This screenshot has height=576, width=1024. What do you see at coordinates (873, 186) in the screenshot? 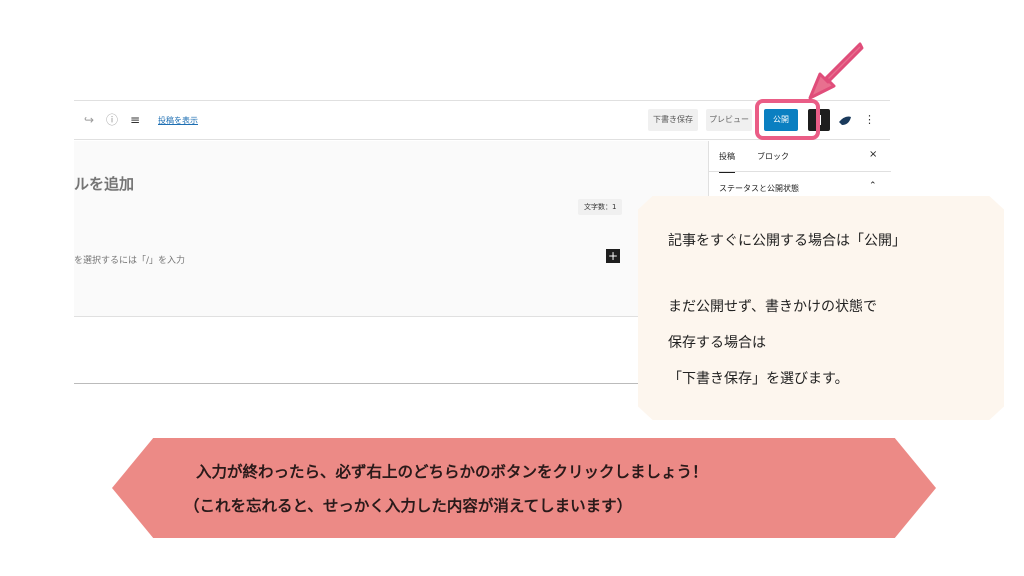
I see `chevron-up-icon: ⌃` at bounding box center [873, 186].